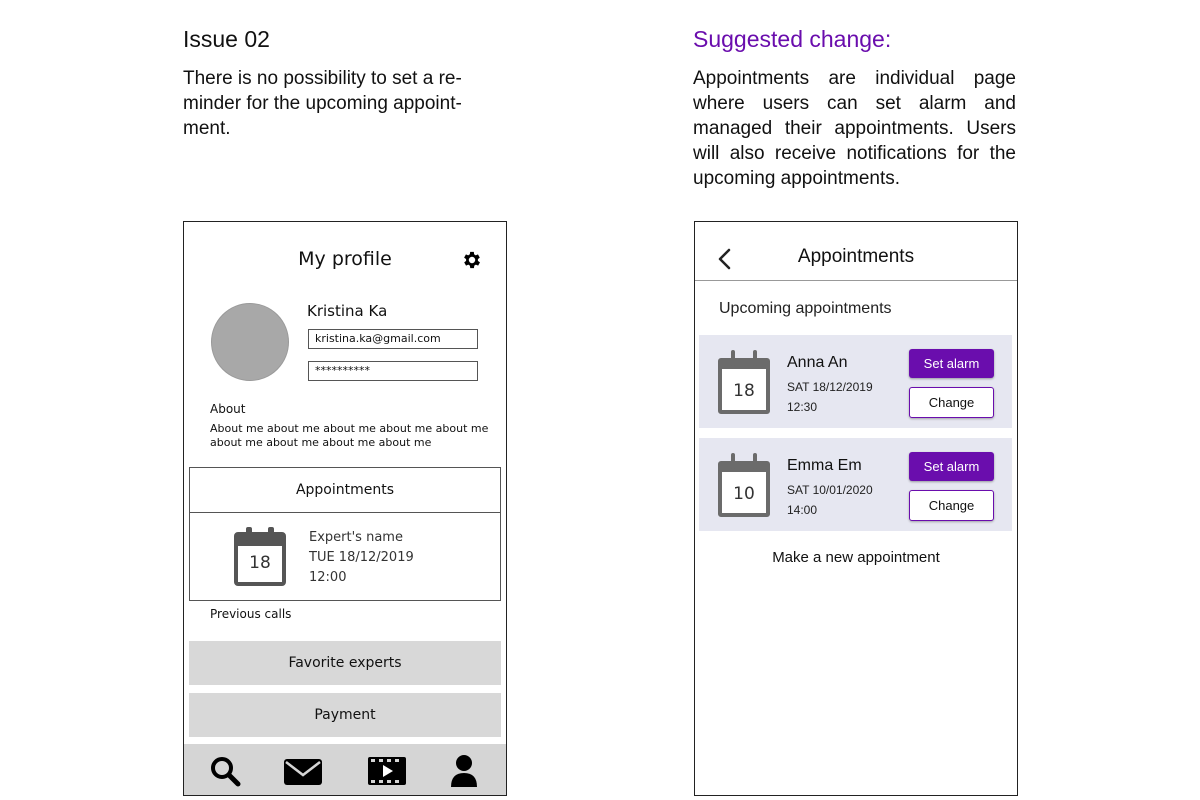 This screenshot has width=1200, height=800. I want to click on favorite-experts-button: Favorite experts, so click(345, 663).